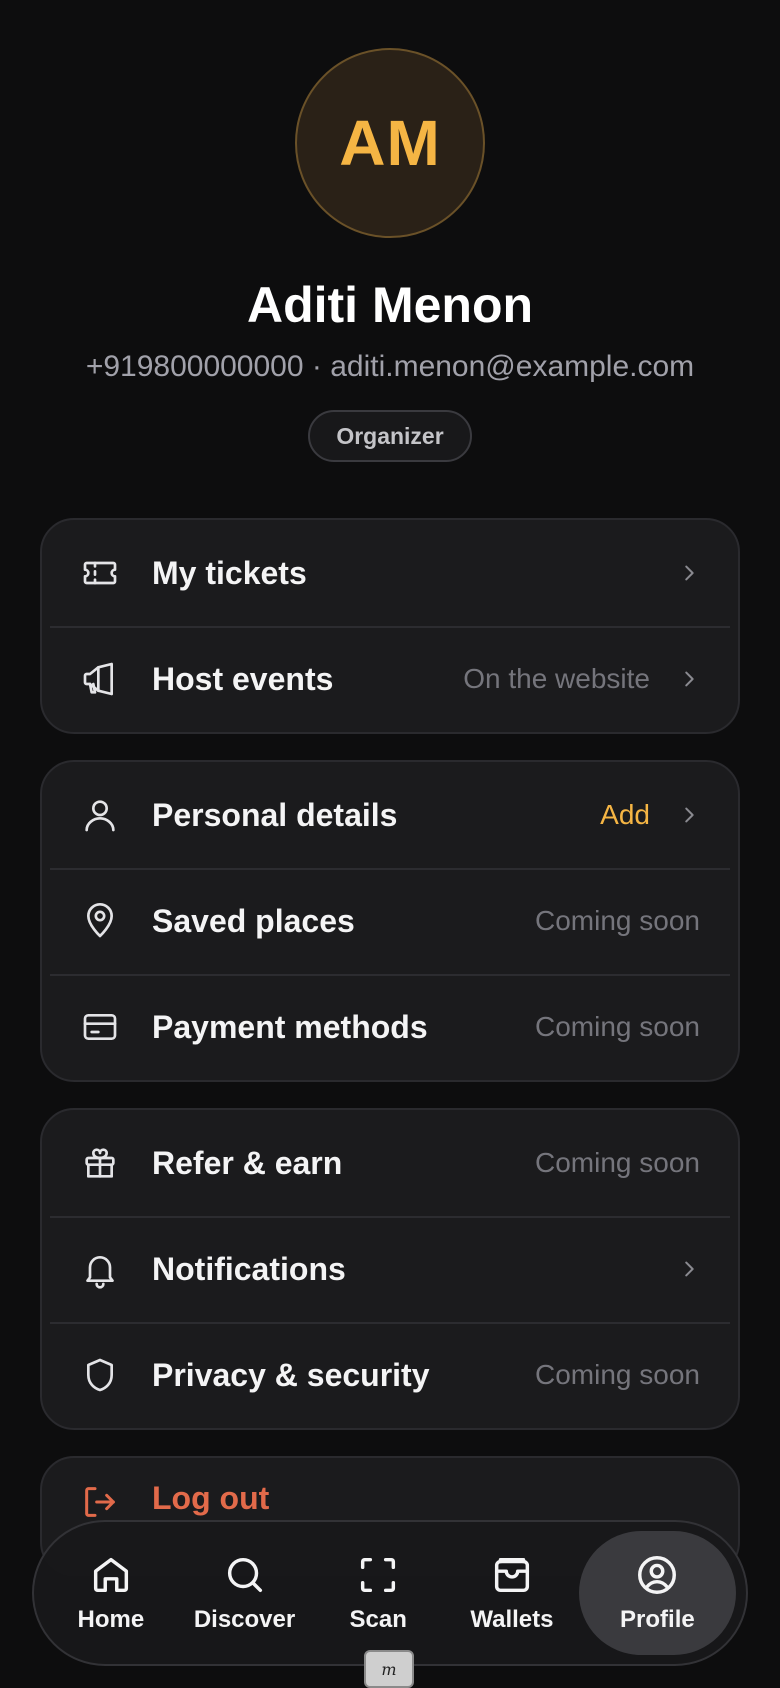  What do you see at coordinates (390, 143) in the screenshot?
I see `avatar: AM` at bounding box center [390, 143].